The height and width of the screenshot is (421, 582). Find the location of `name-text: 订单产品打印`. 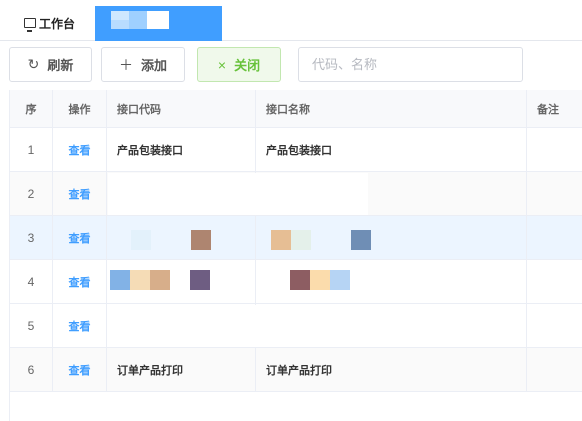

name-text: 订单产品打印 is located at coordinates (299, 370).